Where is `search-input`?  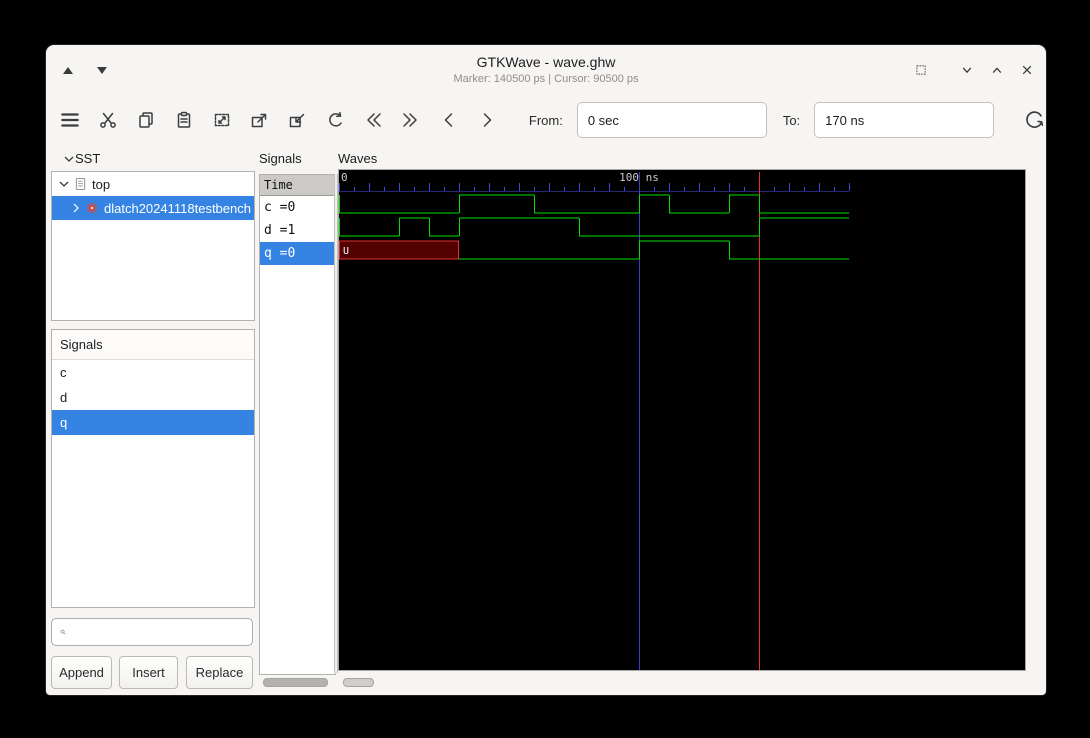
search-input is located at coordinates (162, 632).